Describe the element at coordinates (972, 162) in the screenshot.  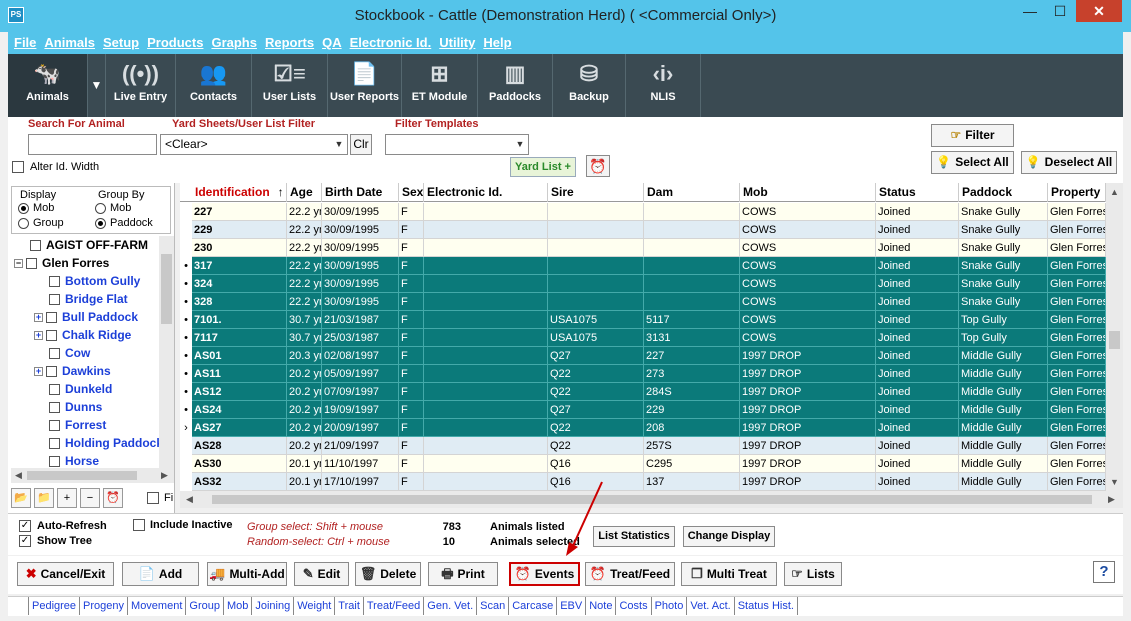
I see `select-all-button: 💡 Select All` at that location.